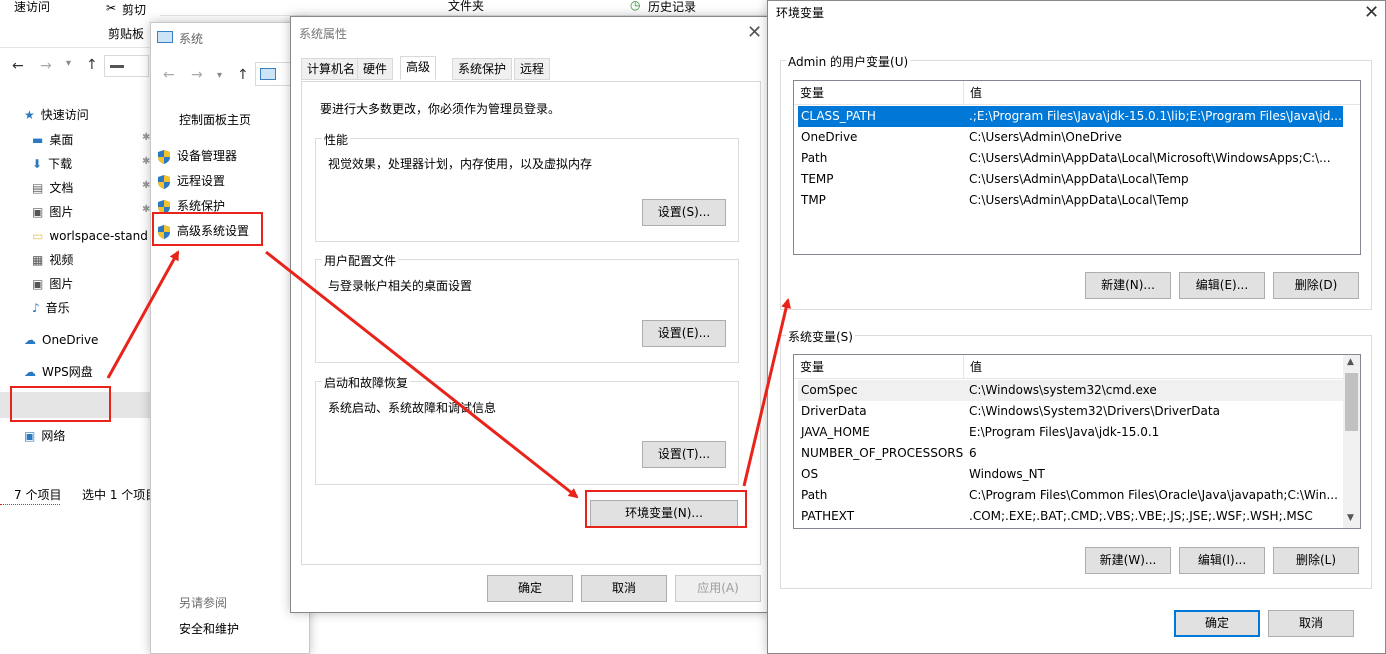 Image resolution: width=1386 pixels, height=654 pixels. What do you see at coordinates (767, 392) in the screenshot?
I see `arrow-env-button-to-dialog` at bounding box center [767, 392].